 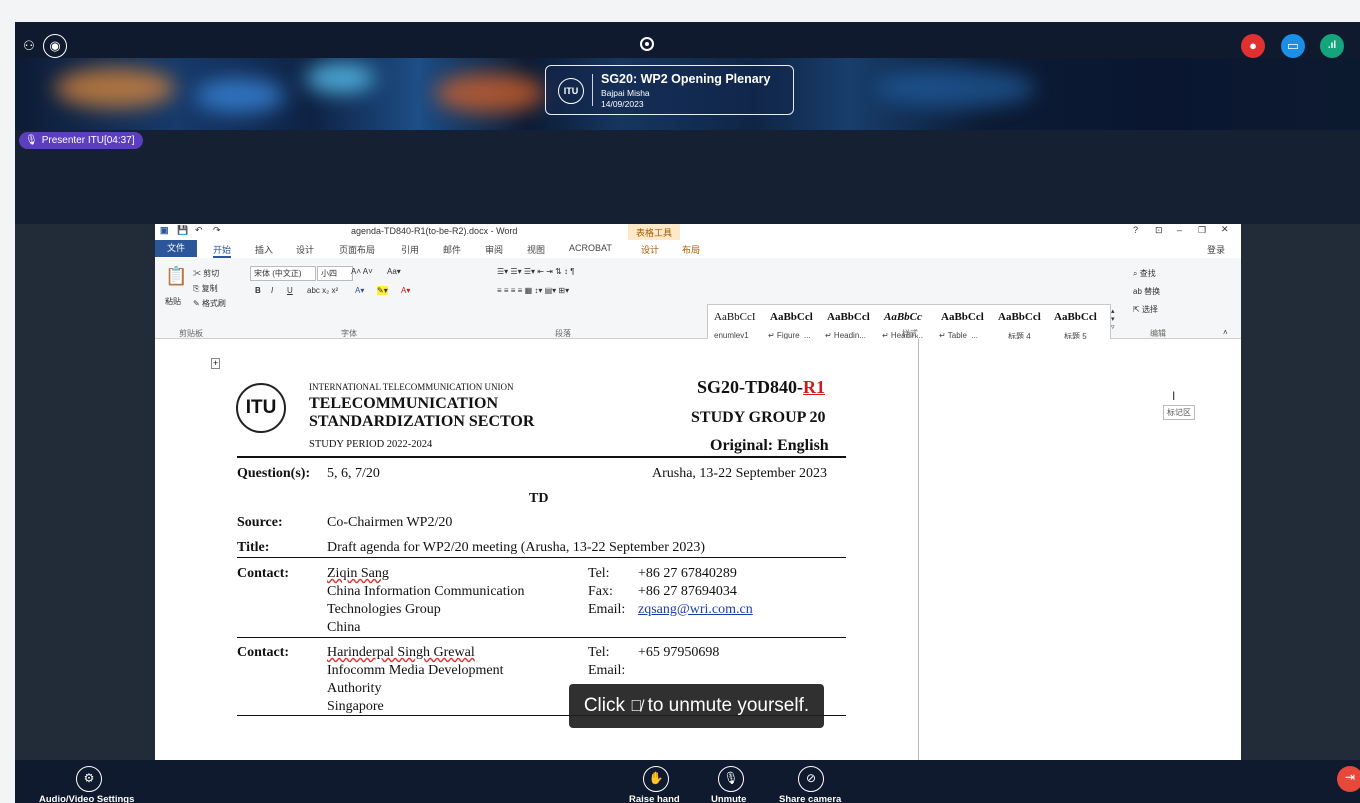 I want to click on itu-emblem-icon: ITU, so click(x=261, y=408).